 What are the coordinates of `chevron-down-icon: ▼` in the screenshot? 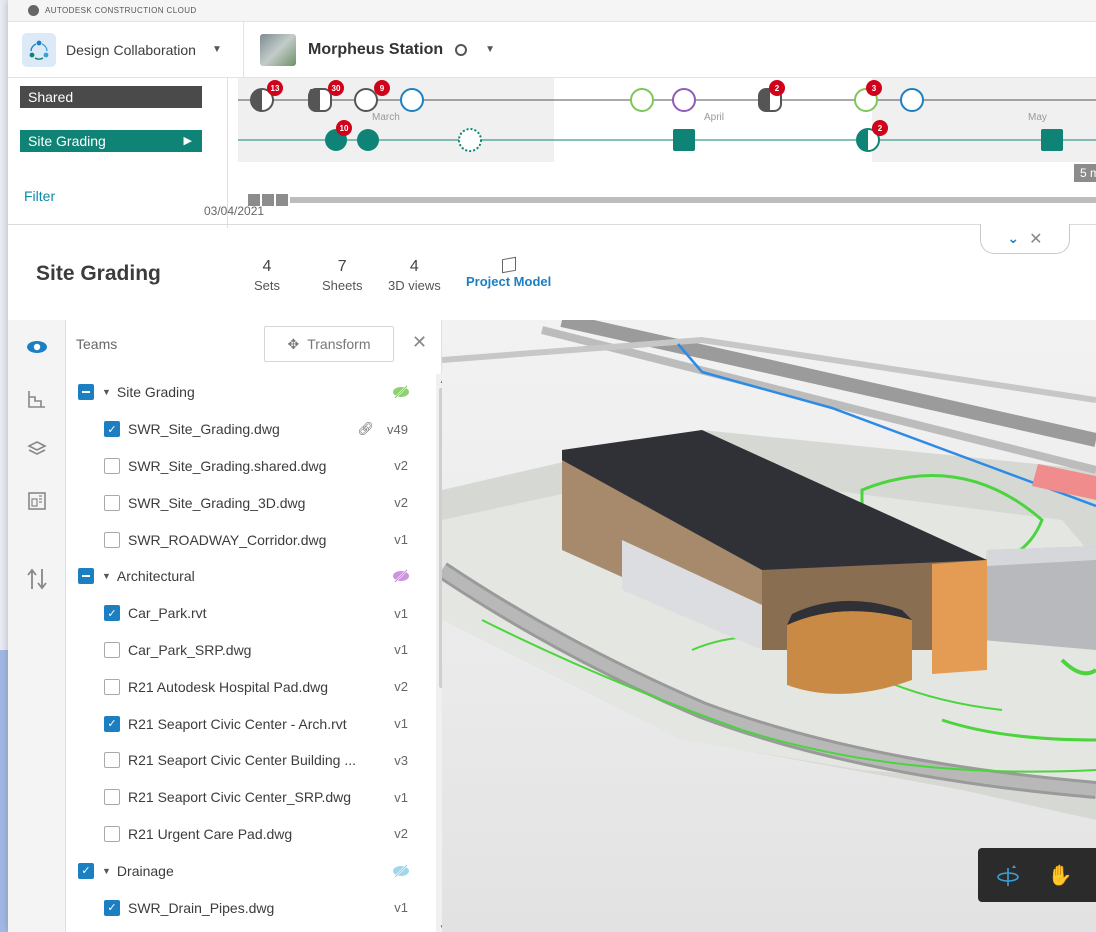 It's located at (216, 49).